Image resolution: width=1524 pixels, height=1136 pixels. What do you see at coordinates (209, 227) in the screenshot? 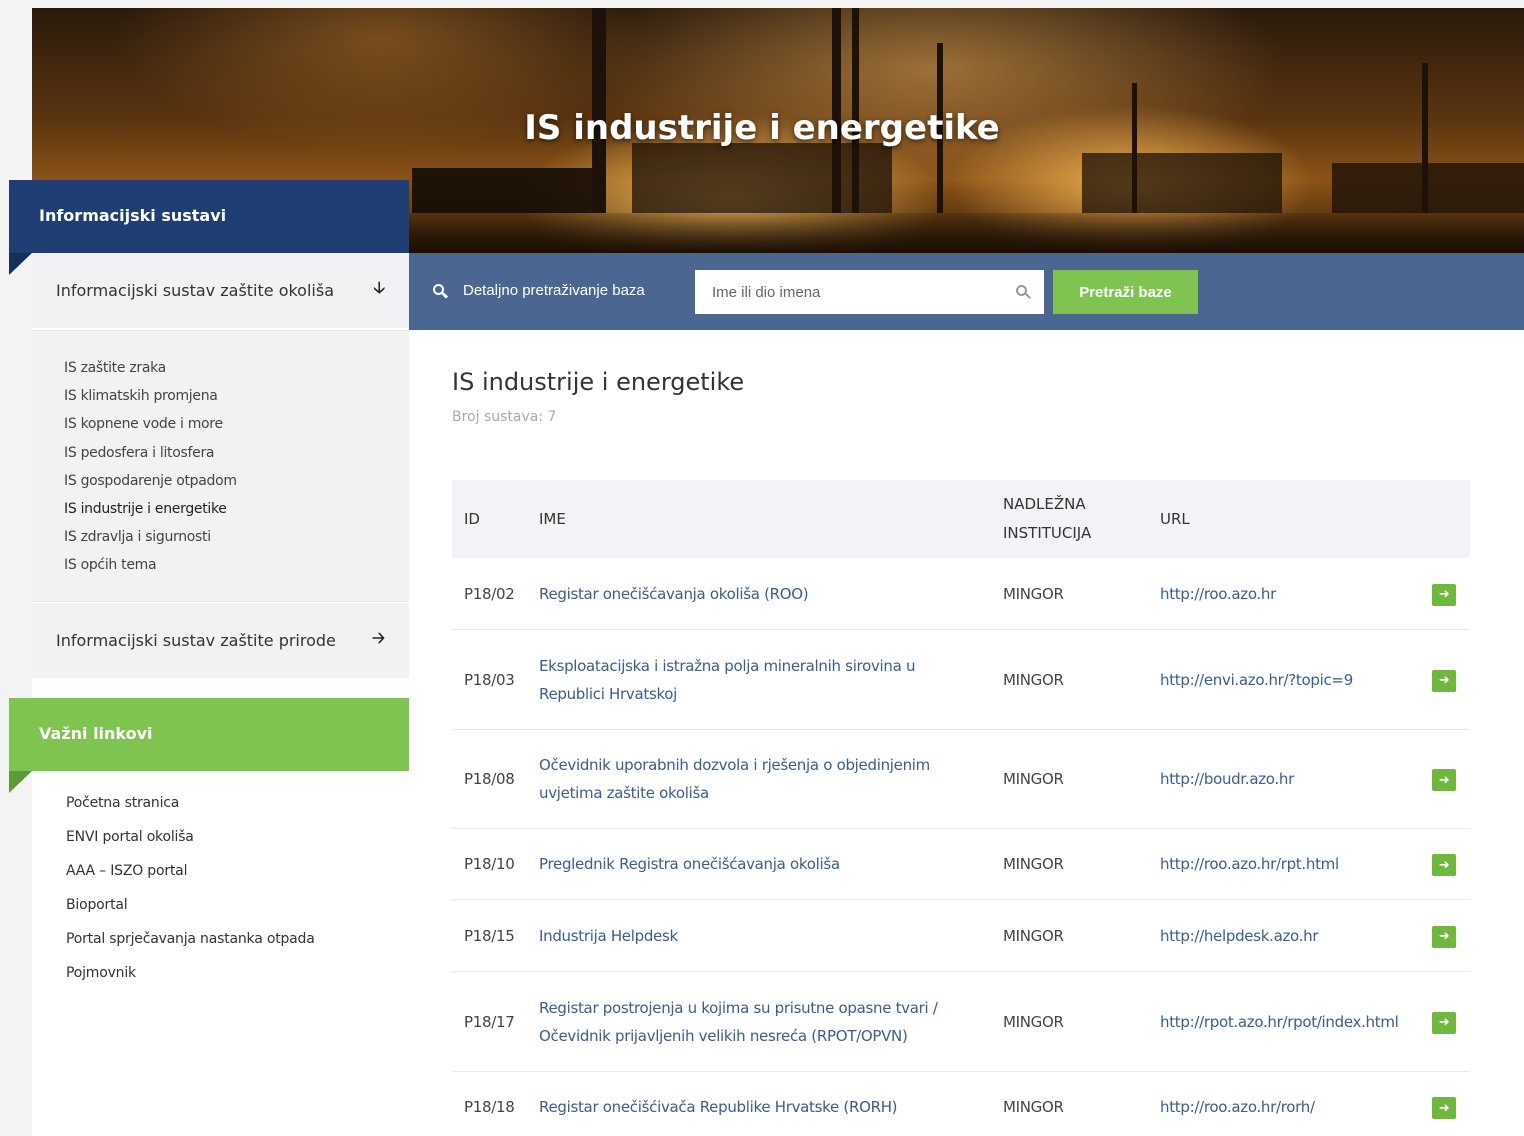
I see `sidebar-panel-header: Informacijski sustavi` at bounding box center [209, 227].